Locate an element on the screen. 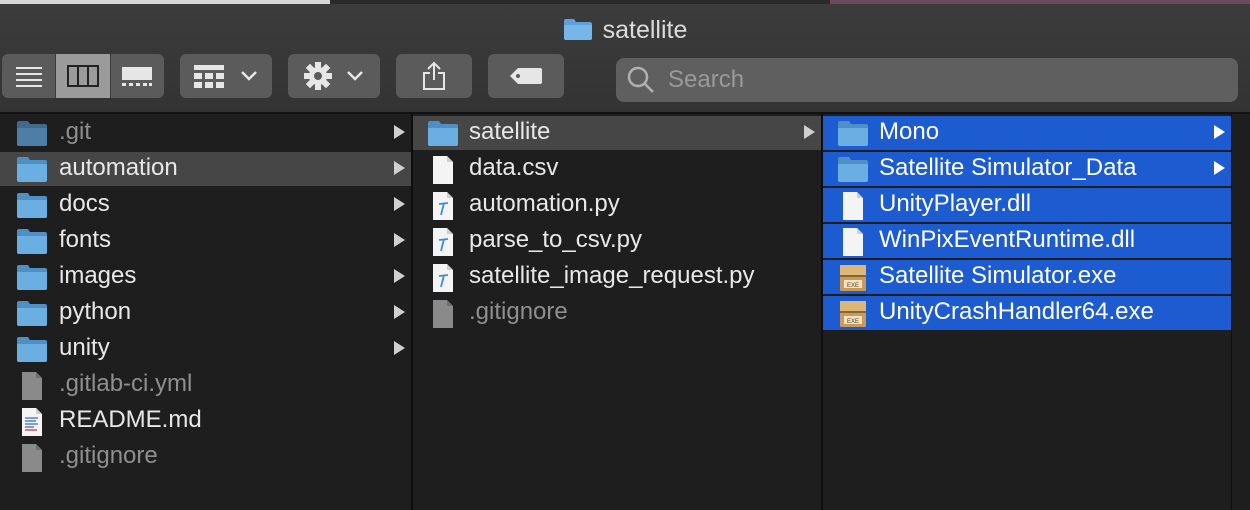 Image resolution: width=1250 pixels, height=510 pixels. view-mode-control is located at coordinates (83, 76).